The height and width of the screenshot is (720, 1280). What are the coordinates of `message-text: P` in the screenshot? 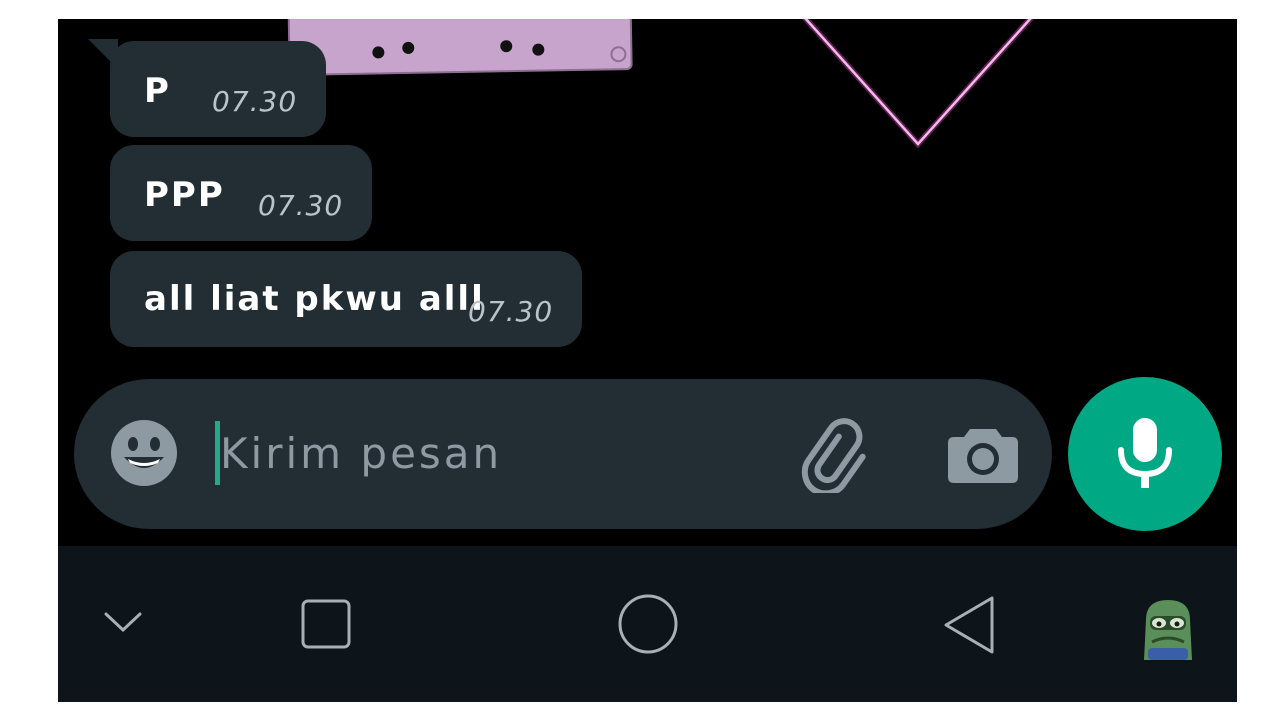 It's located at (157, 91).